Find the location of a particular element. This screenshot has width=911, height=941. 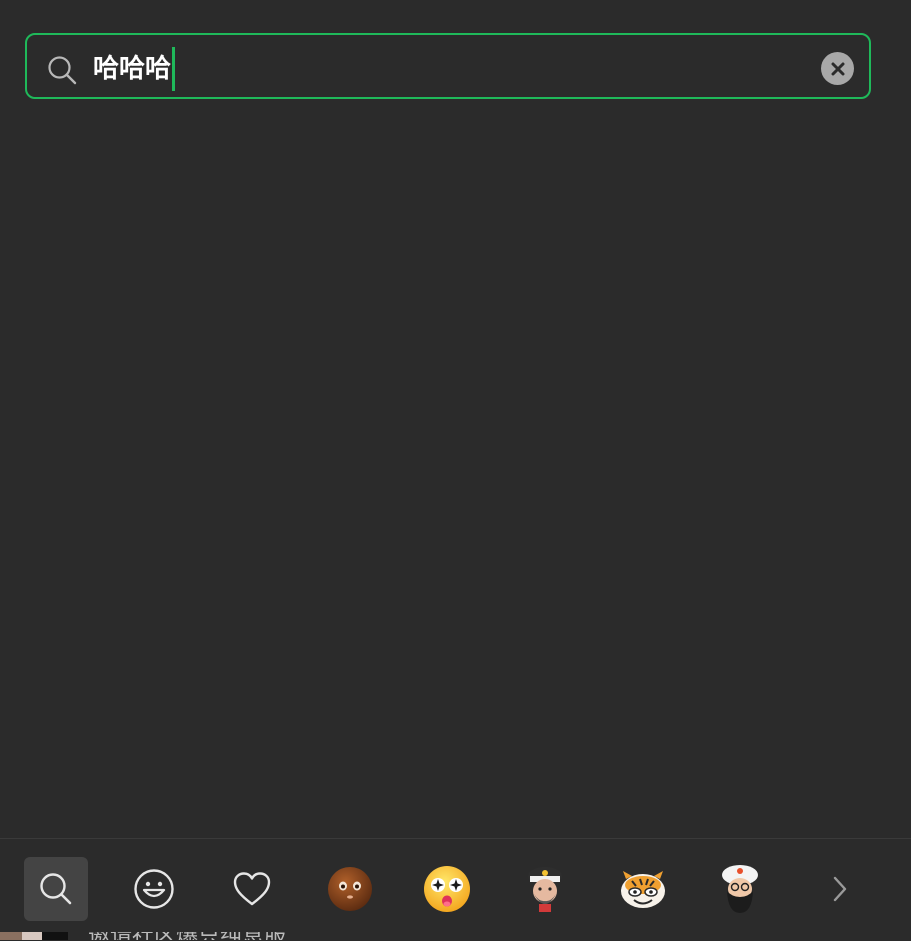

text-caret is located at coordinates (174, 69).